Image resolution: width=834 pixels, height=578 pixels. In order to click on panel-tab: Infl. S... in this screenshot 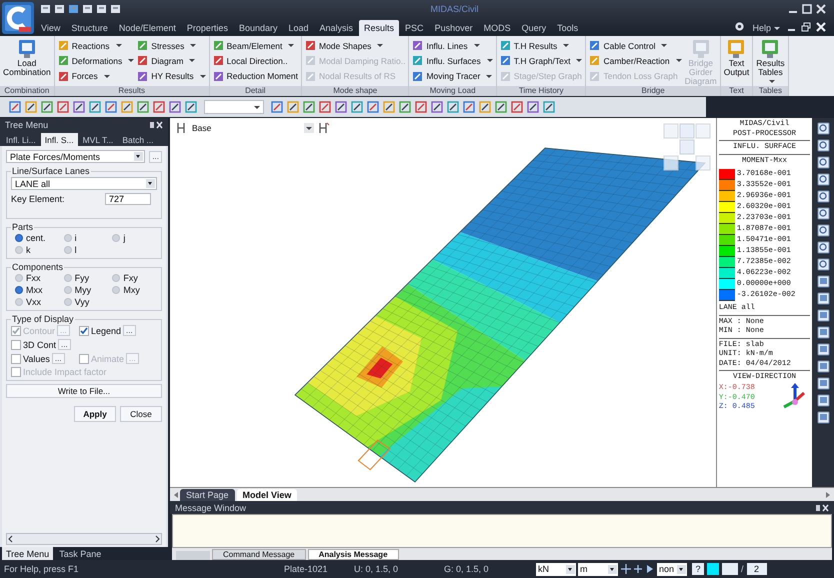, I will do `click(59, 139)`.